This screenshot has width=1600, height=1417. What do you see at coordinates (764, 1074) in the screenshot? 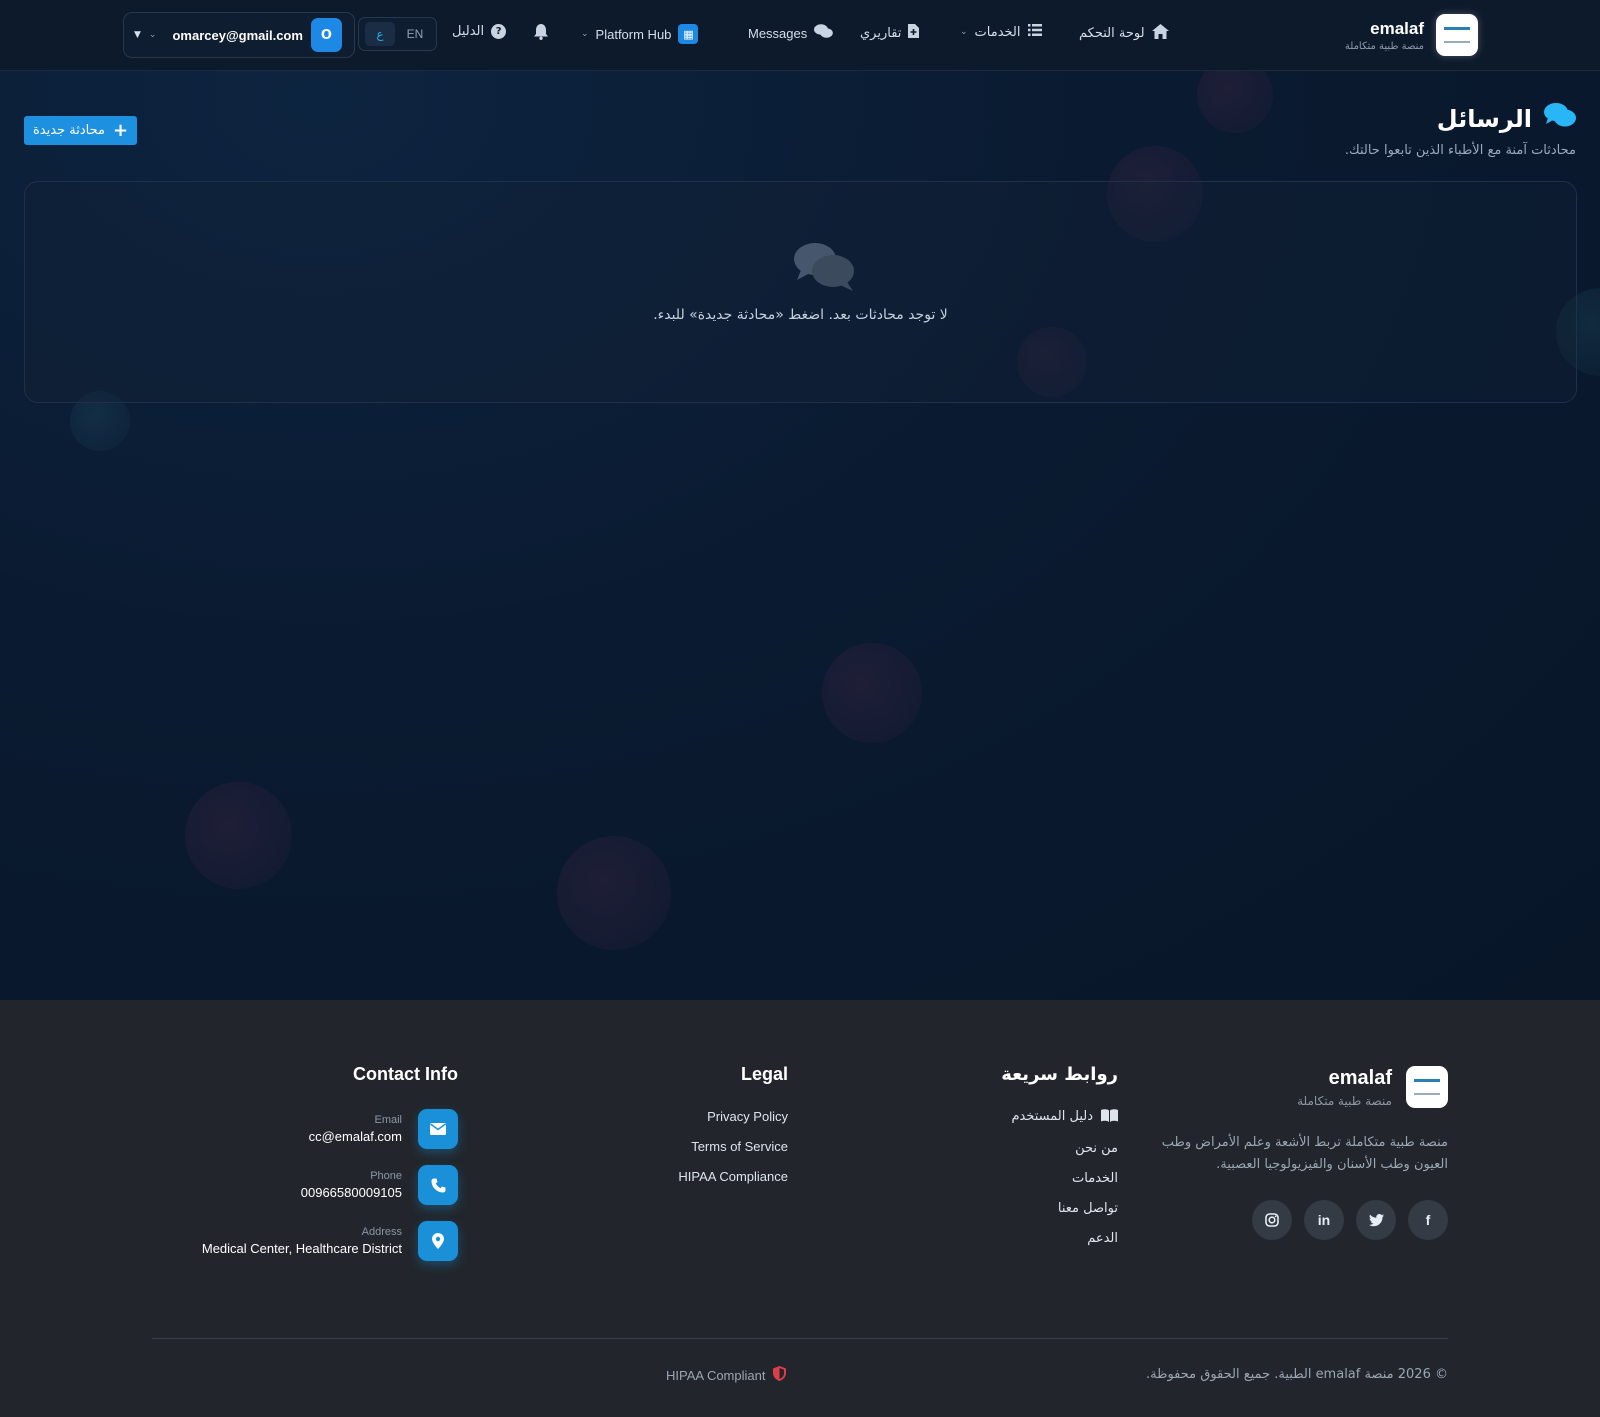
I see `legal-title: Legal` at bounding box center [764, 1074].